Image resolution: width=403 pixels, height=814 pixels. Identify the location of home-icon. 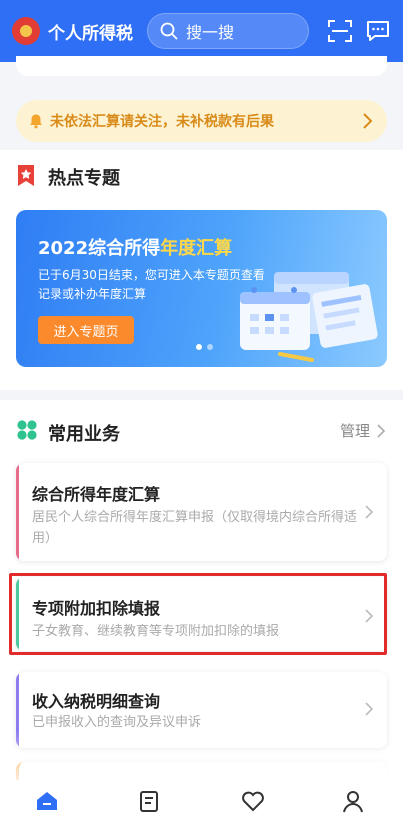
(47, 801).